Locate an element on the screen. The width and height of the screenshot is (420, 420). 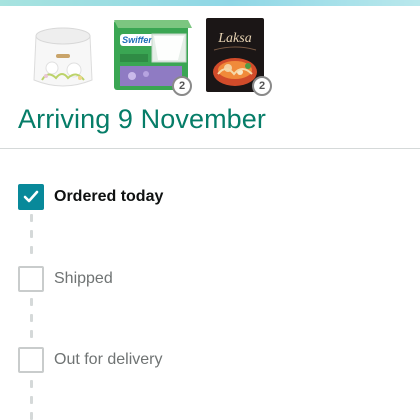
tracker-step-label: Out for delivery is located at coordinates (108, 359).